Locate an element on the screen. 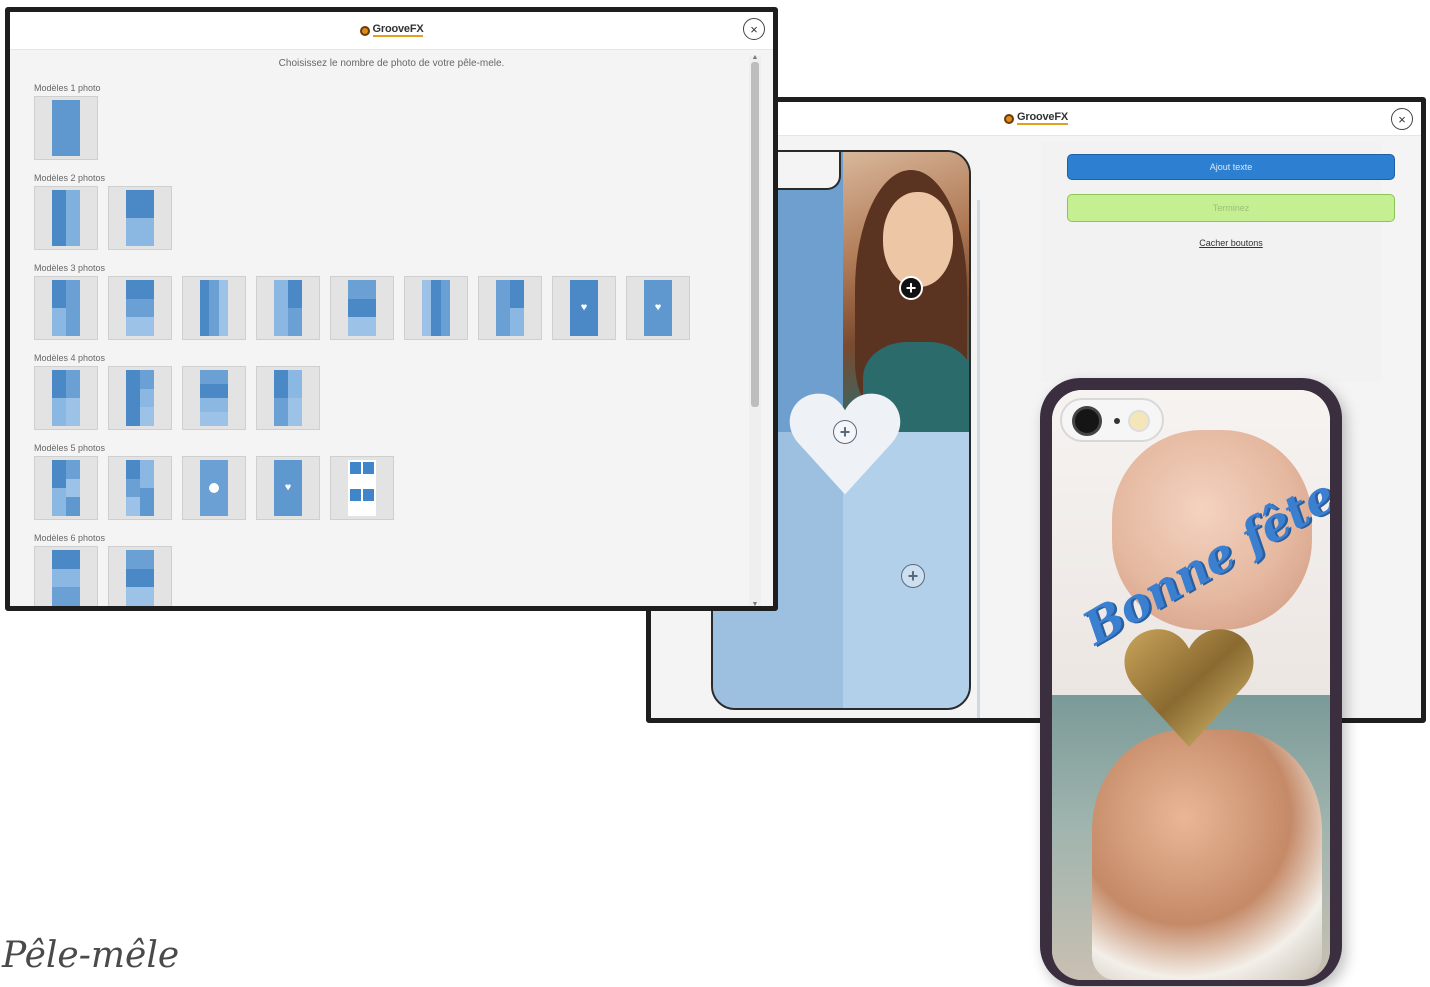 The width and height of the screenshot is (1430, 987). template-row-5-photos: ♥ is located at coordinates (384, 488).